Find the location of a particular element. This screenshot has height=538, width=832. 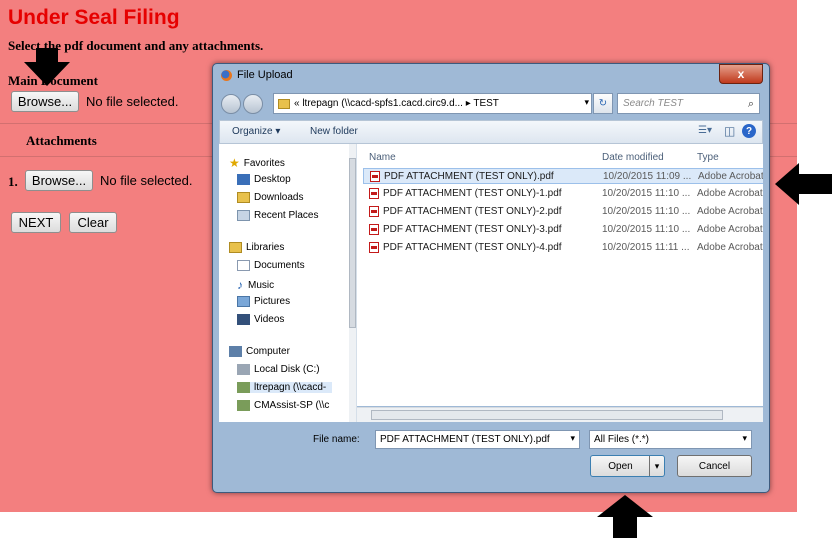

file-name-input: PDF ATTACHMENT (TEST ONLY).pdf ▾ is located at coordinates (477, 439).